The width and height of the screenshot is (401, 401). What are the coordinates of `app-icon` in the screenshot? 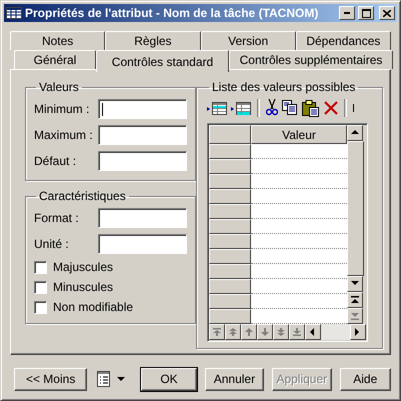 It's located at (14, 13).